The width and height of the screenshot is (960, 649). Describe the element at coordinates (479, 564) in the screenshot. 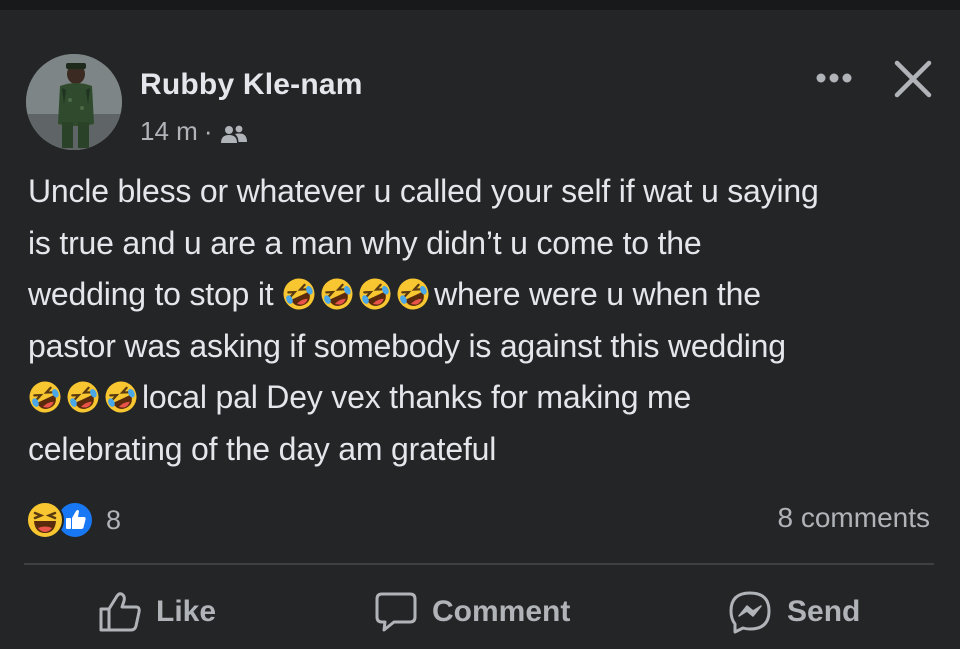

I see `divider` at that location.